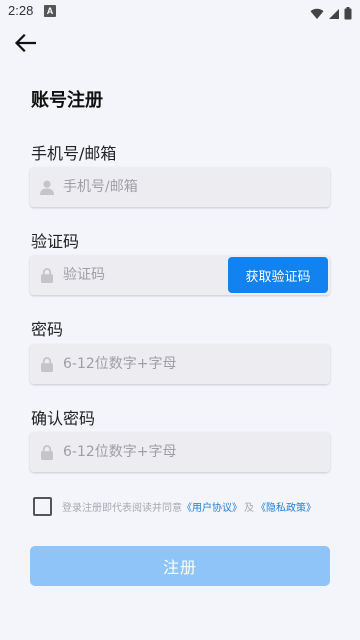  What do you see at coordinates (74, 153) in the screenshot?
I see `account-label: 手机号/邮箱` at bounding box center [74, 153].